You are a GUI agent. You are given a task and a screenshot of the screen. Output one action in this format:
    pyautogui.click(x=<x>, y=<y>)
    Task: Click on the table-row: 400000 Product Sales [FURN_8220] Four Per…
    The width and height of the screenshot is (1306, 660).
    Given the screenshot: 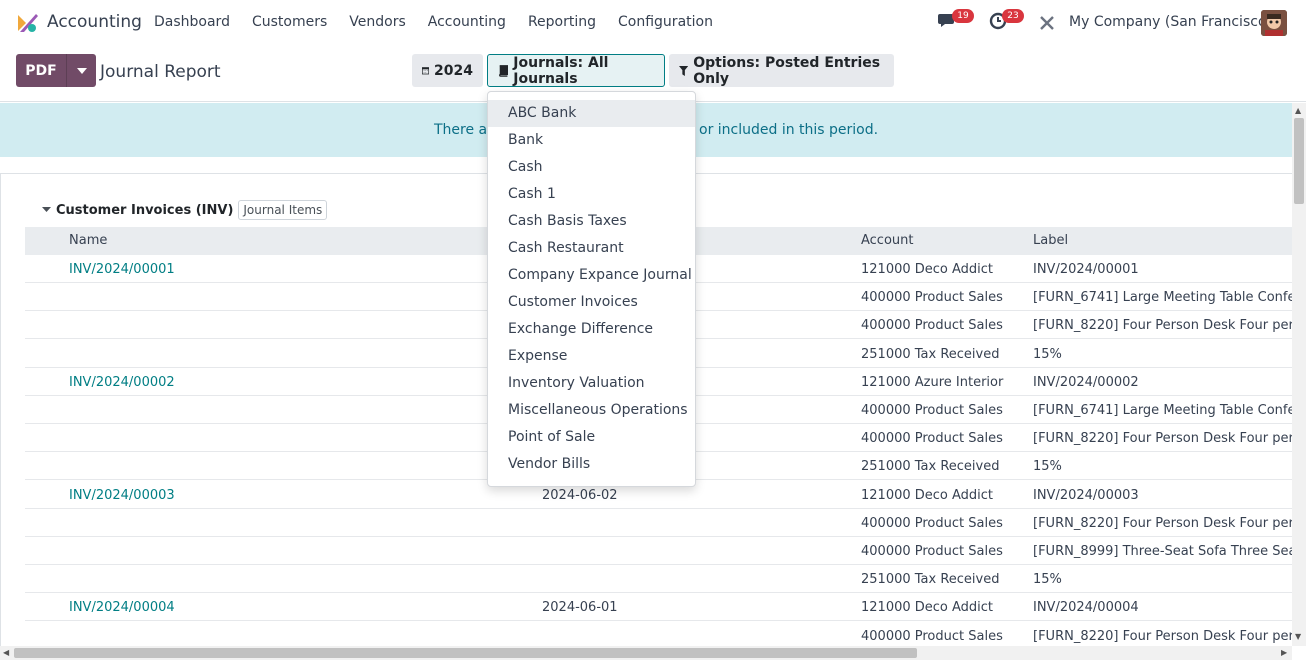 What is the action you would take?
    pyautogui.click(x=658, y=523)
    